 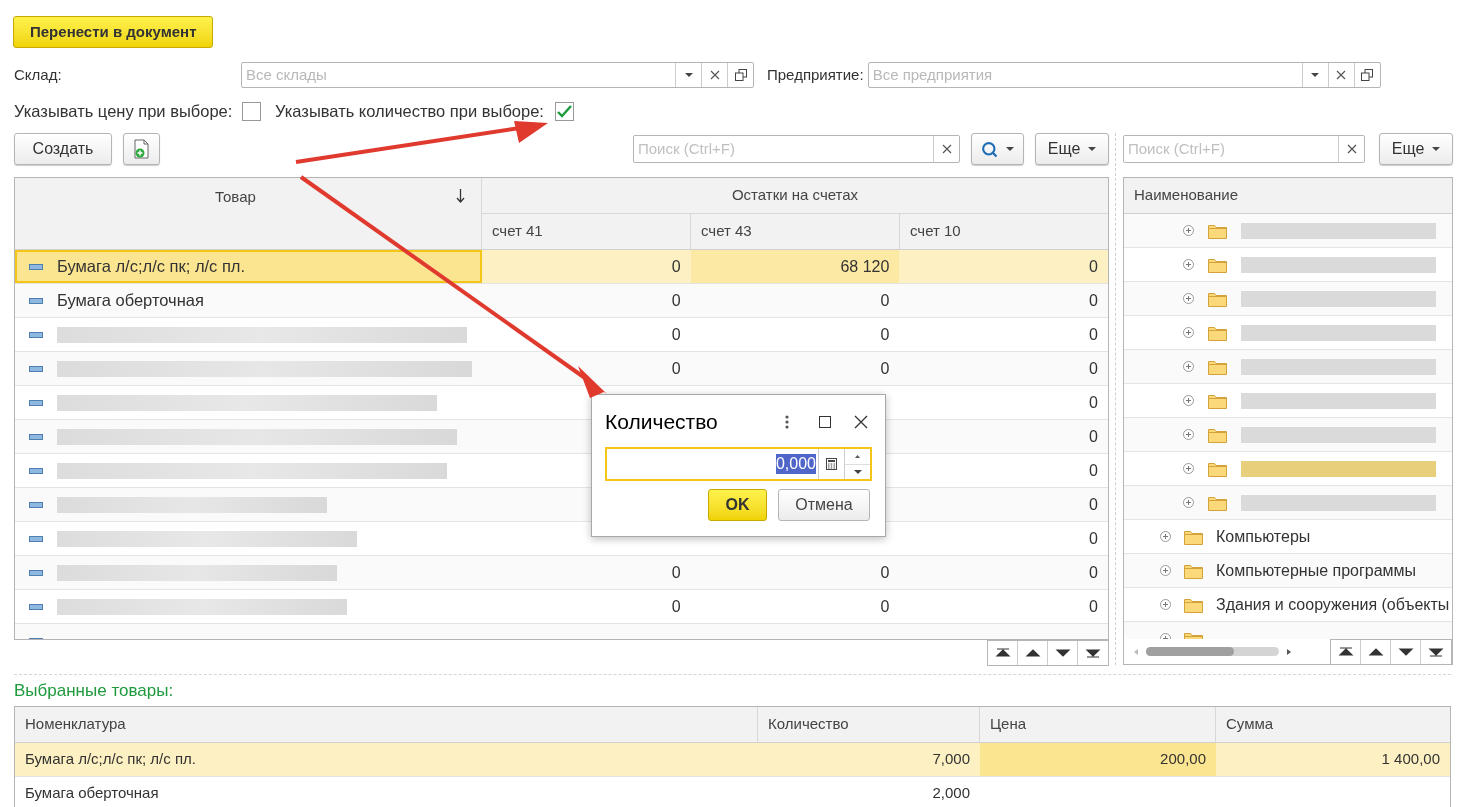 What do you see at coordinates (1098, 724) in the screenshot?
I see `column-header: Цена` at bounding box center [1098, 724].